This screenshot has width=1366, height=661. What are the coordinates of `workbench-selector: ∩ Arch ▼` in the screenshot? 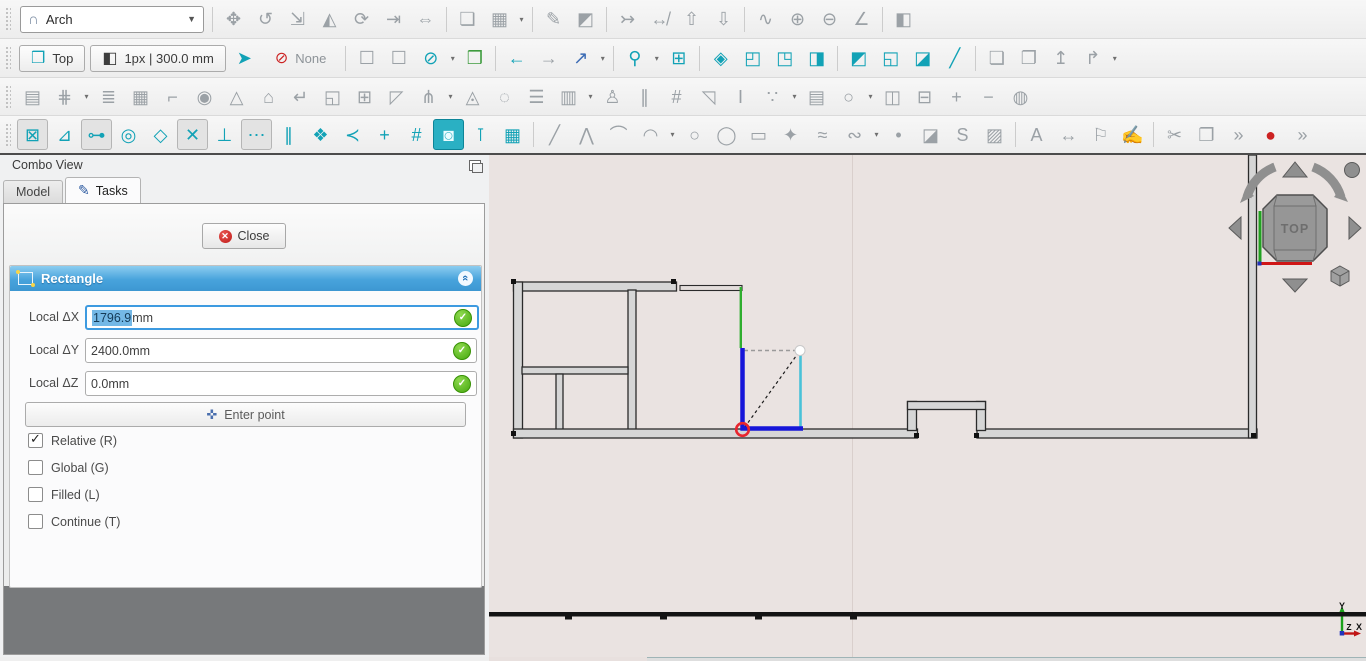 It's located at (112, 19).